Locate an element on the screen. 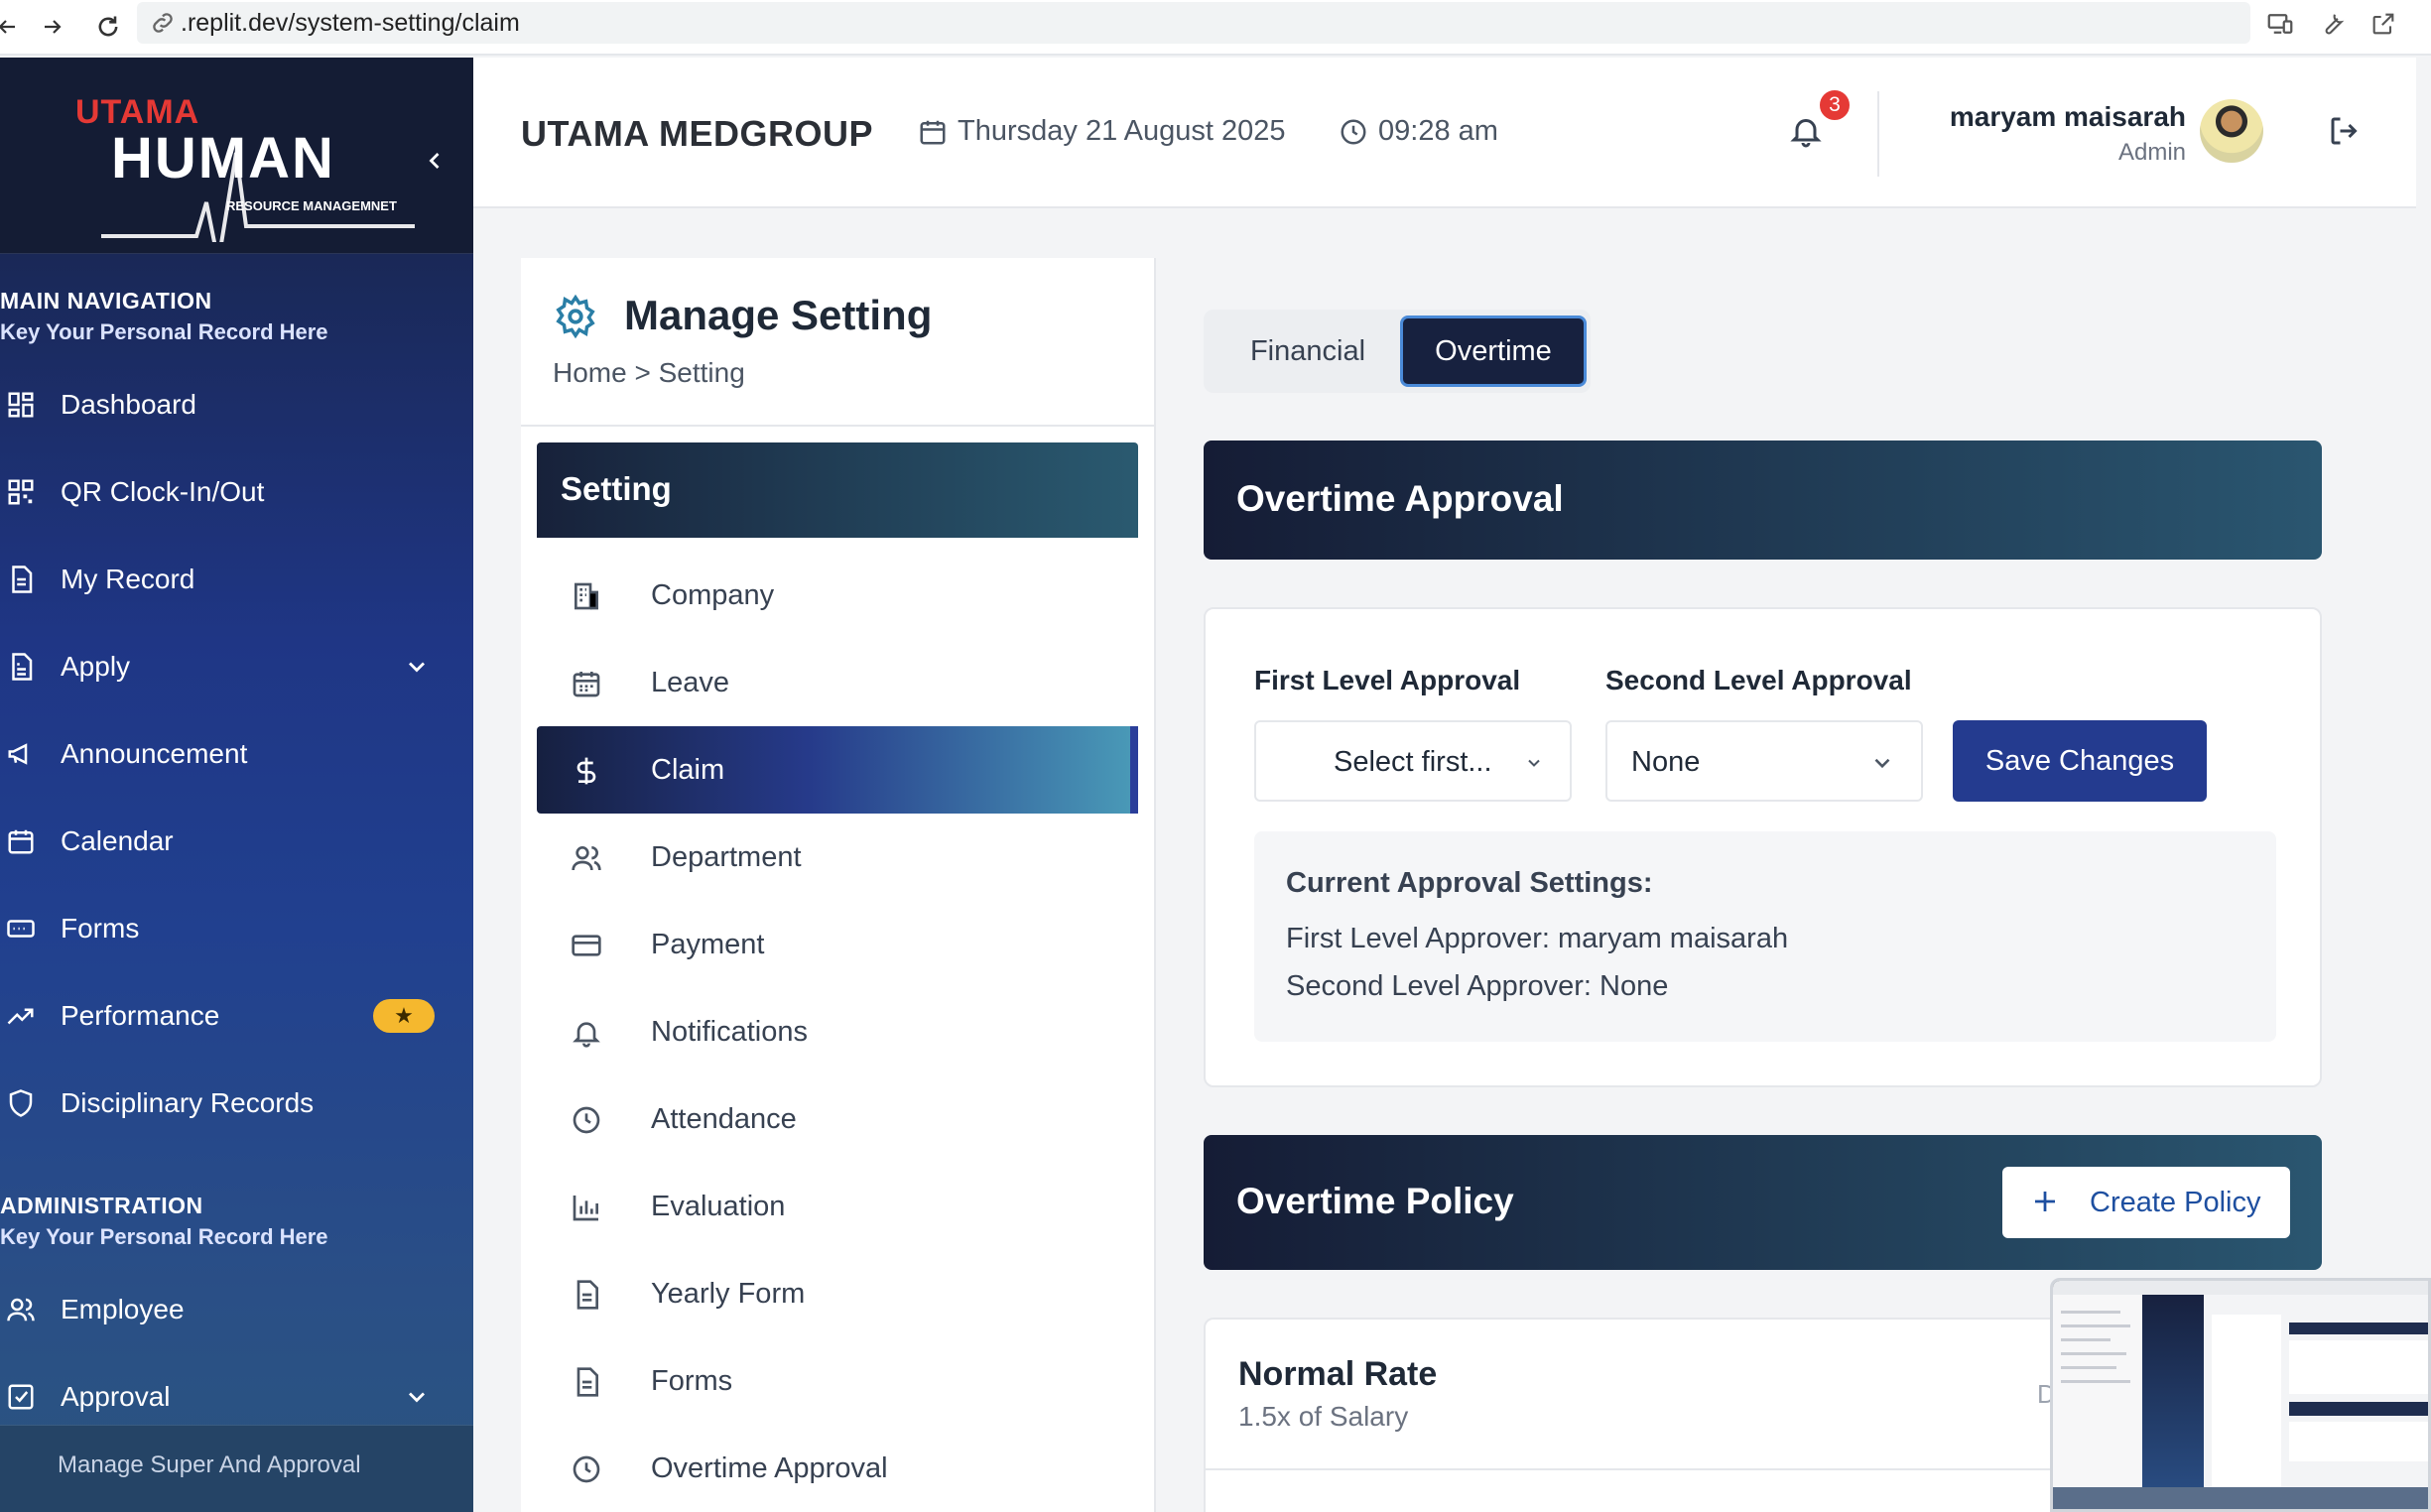 The image size is (2431, 1512). setting-item-payment: Payment is located at coordinates (837, 944).